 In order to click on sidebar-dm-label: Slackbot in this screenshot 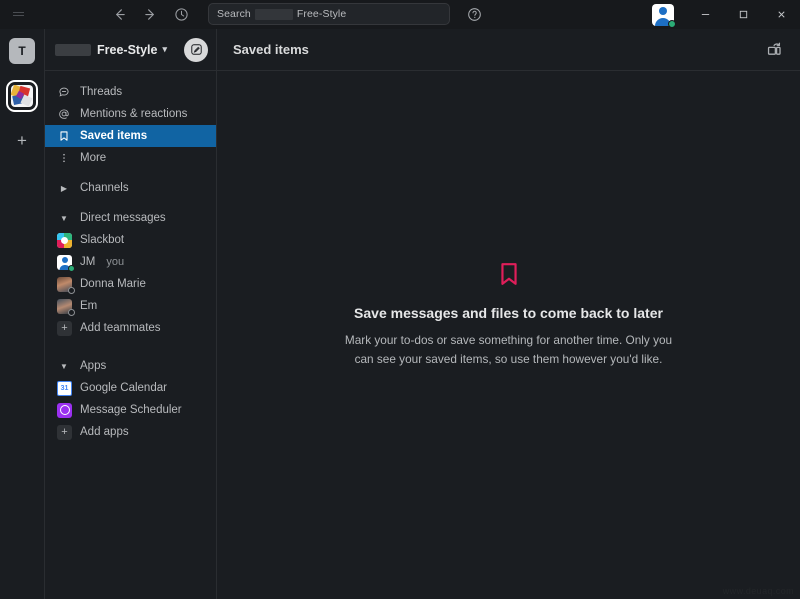, I will do `click(102, 240)`.